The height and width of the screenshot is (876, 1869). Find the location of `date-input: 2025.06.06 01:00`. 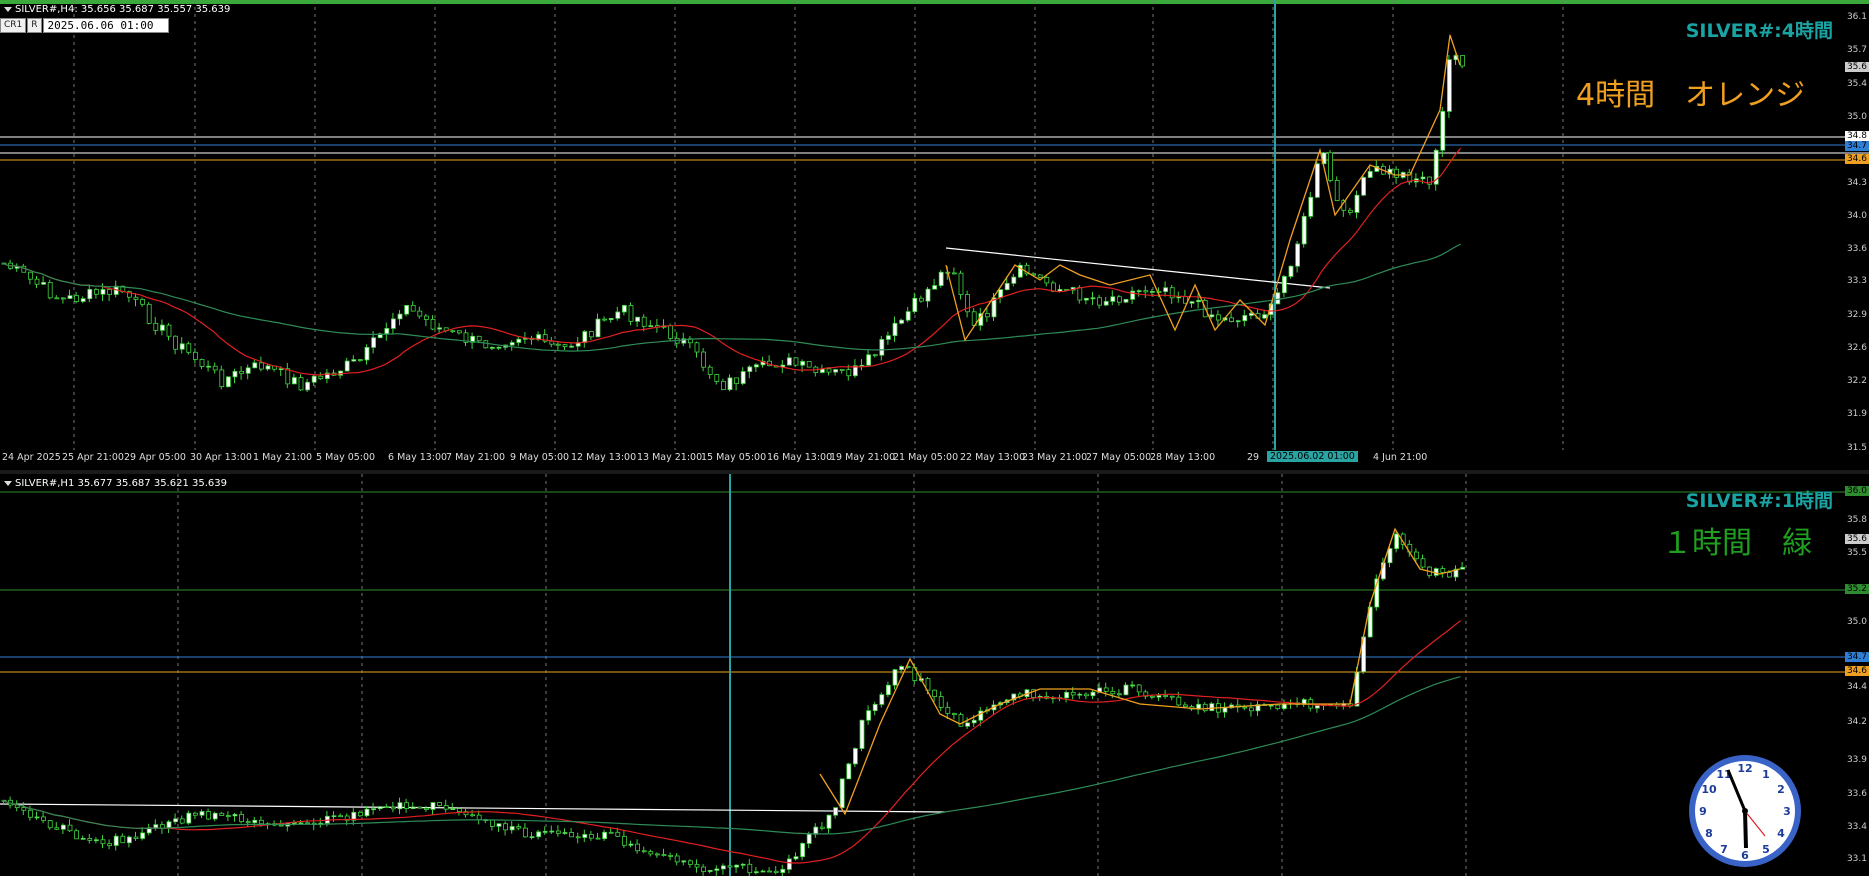

date-input: 2025.06.06 01:00 is located at coordinates (105, 25).